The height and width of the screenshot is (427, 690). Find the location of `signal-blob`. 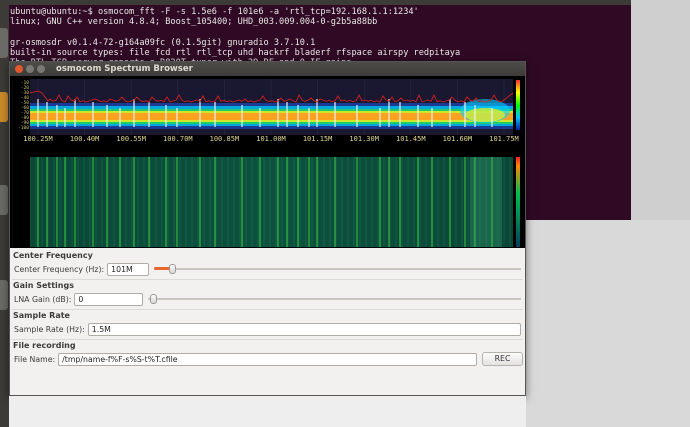

signal-blob is located at coordinates (485, 115).